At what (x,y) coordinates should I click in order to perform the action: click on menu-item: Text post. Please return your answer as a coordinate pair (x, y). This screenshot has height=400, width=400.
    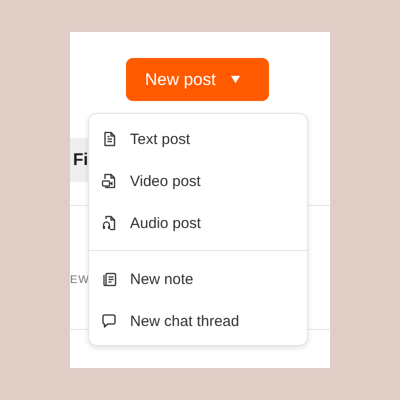
    Looking at the image, I should click on (198, 139).